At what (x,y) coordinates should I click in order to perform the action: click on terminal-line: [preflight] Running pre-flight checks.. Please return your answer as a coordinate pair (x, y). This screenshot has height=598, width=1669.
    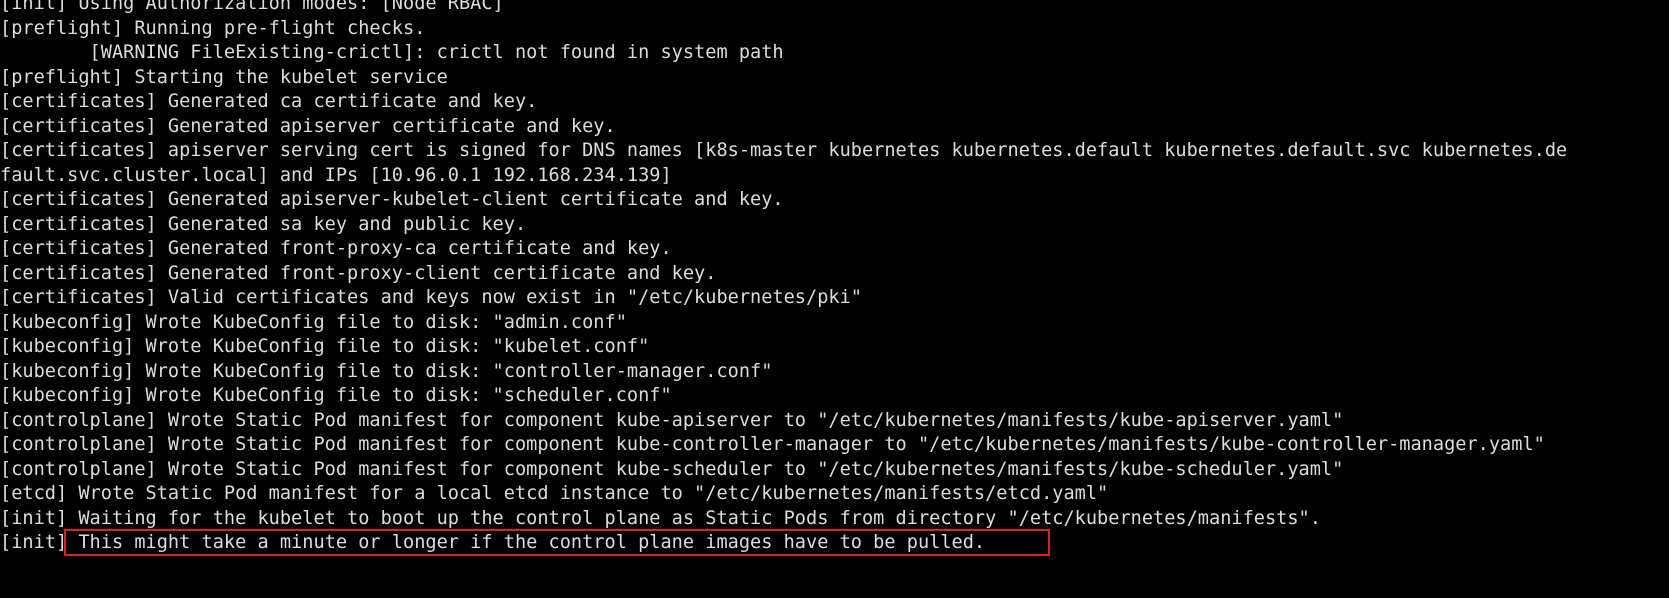
    Looking at the image, I should click on (213, 28).